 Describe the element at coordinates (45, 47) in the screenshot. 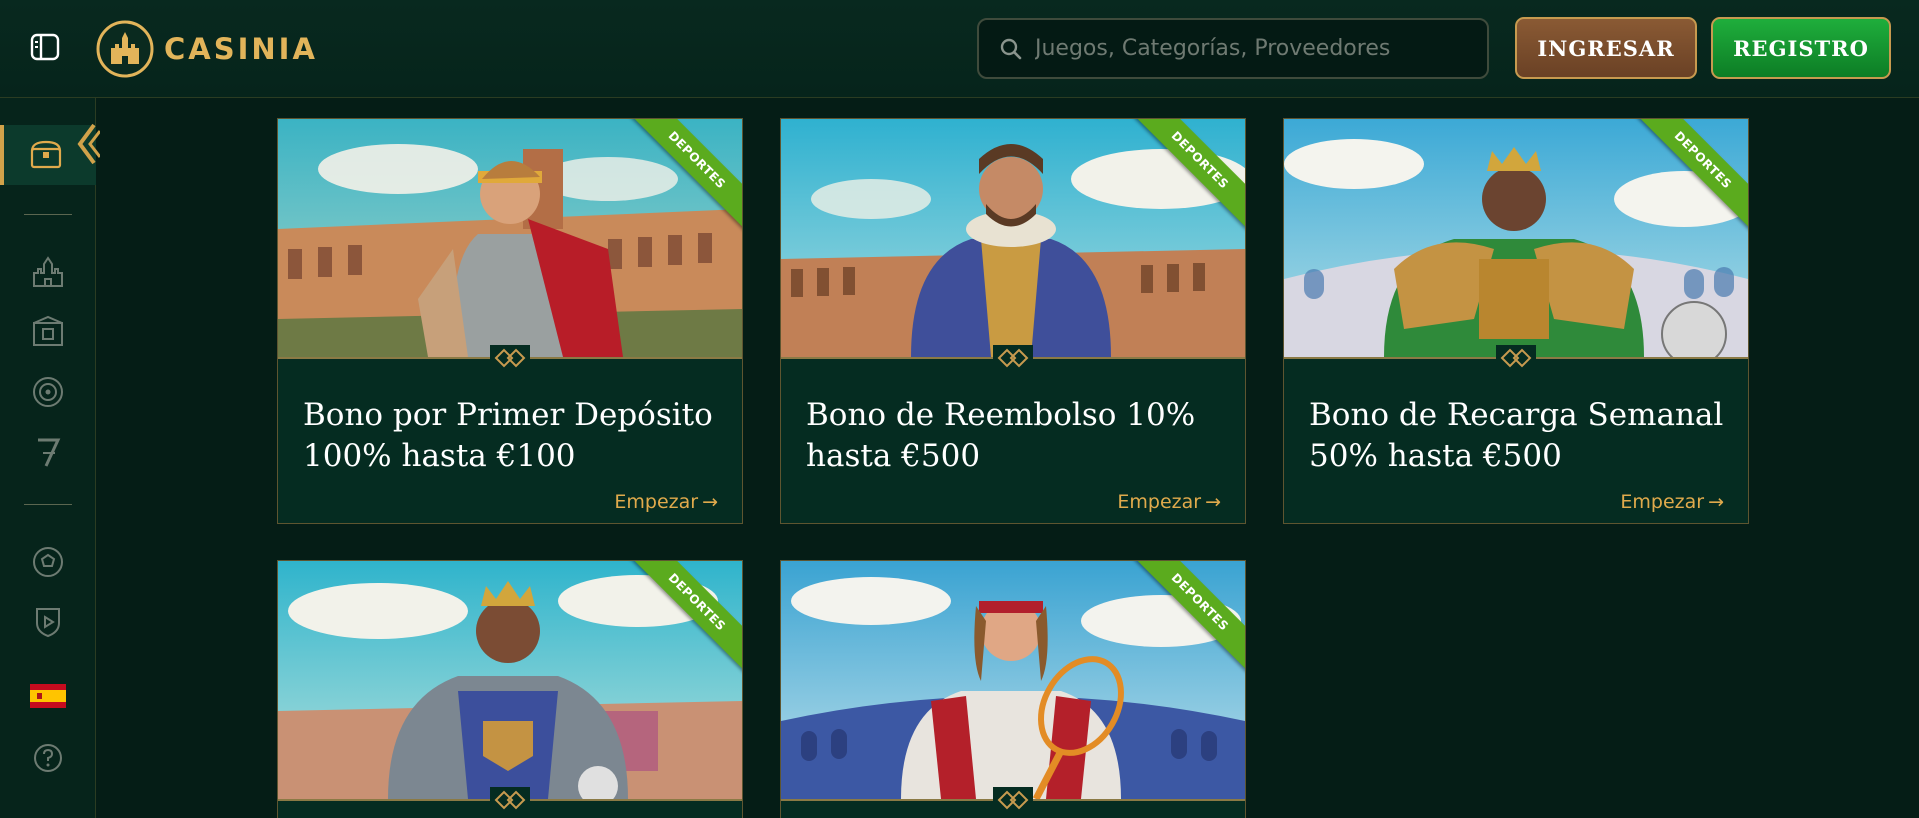

I see `sidebar-toggle-icon` at that location.